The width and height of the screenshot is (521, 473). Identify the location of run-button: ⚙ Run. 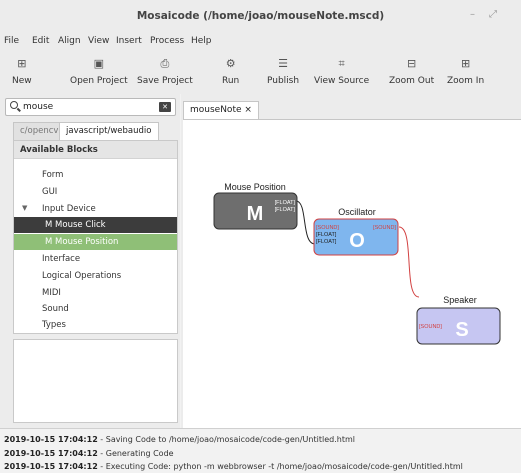
(231, 72).